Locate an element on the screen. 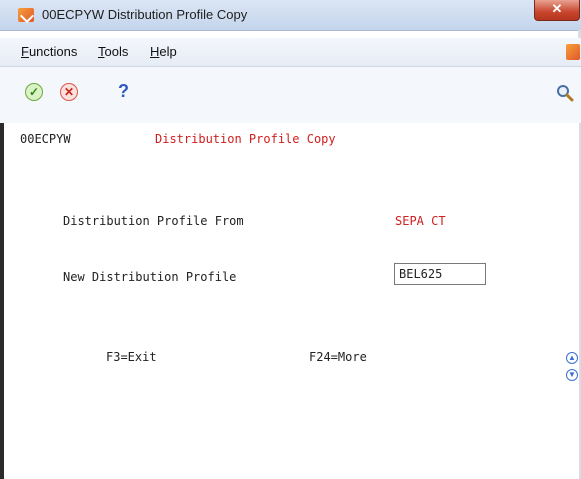 The height and width of the screenshot is (479, 581). app-corner-icon is located at coordinates (573, 52).